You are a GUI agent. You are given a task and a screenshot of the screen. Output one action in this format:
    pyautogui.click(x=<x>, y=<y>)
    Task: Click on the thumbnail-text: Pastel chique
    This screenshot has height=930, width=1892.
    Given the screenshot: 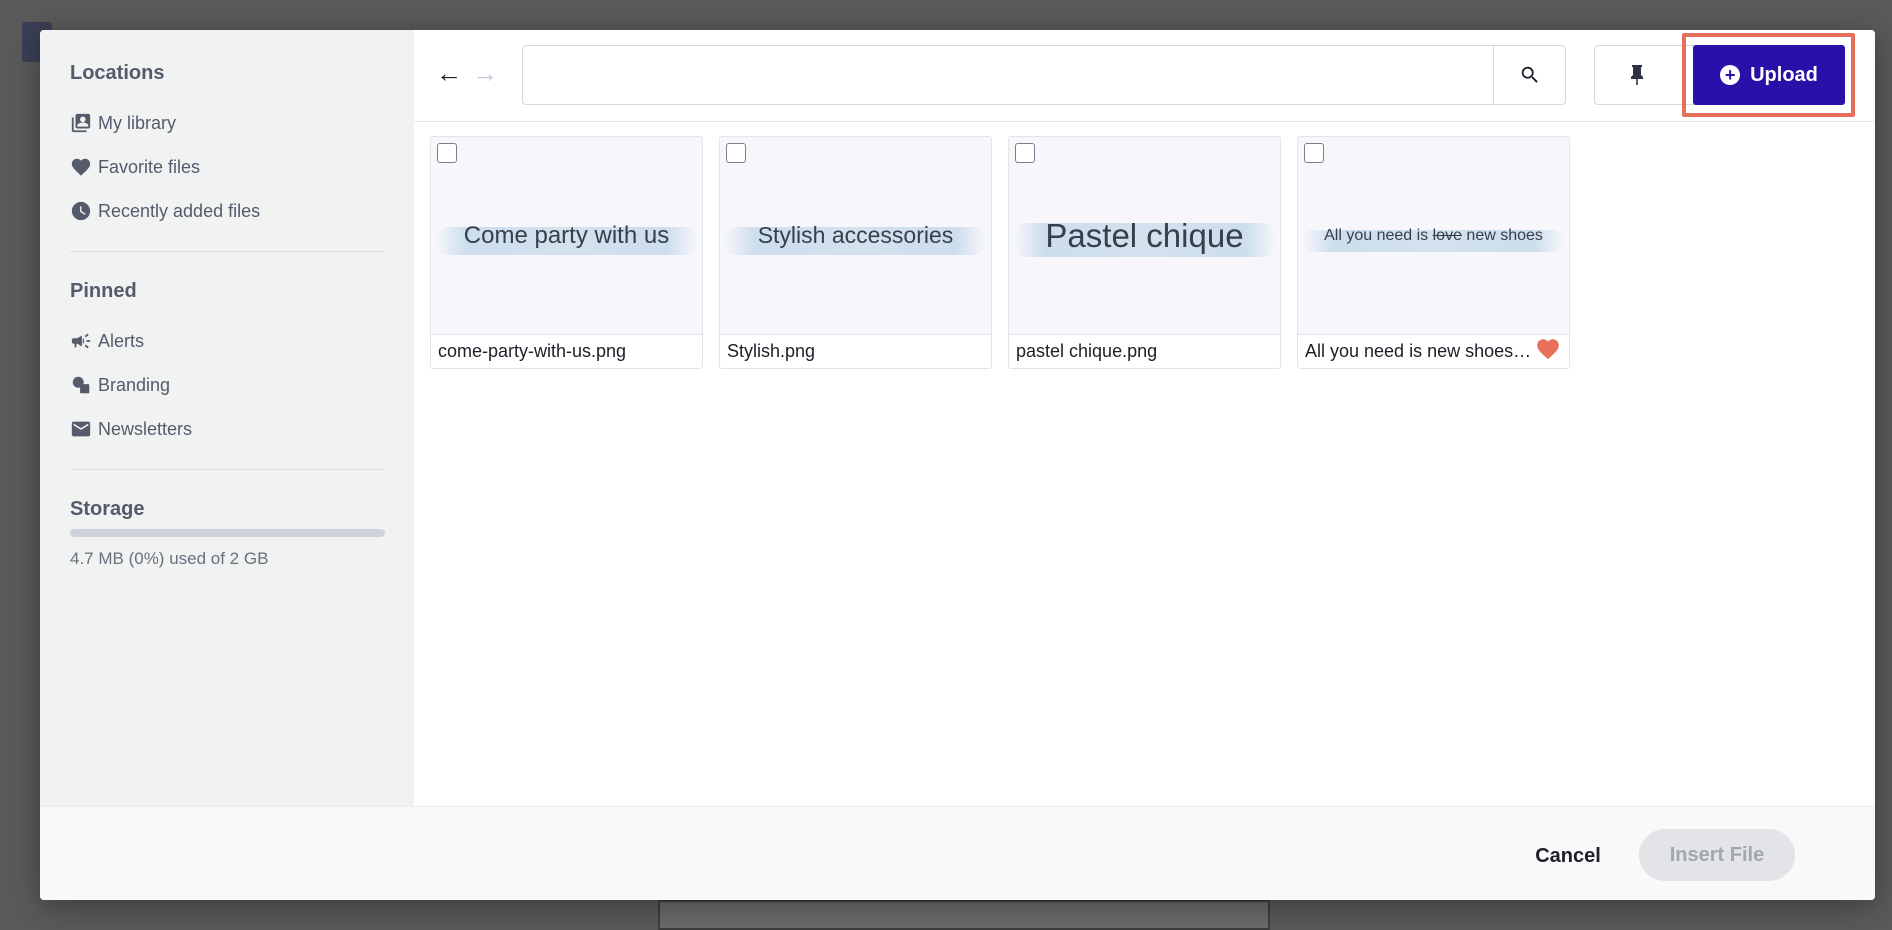 What is the action you would take?
    pyautogui.click(x=1144, y=235)
    